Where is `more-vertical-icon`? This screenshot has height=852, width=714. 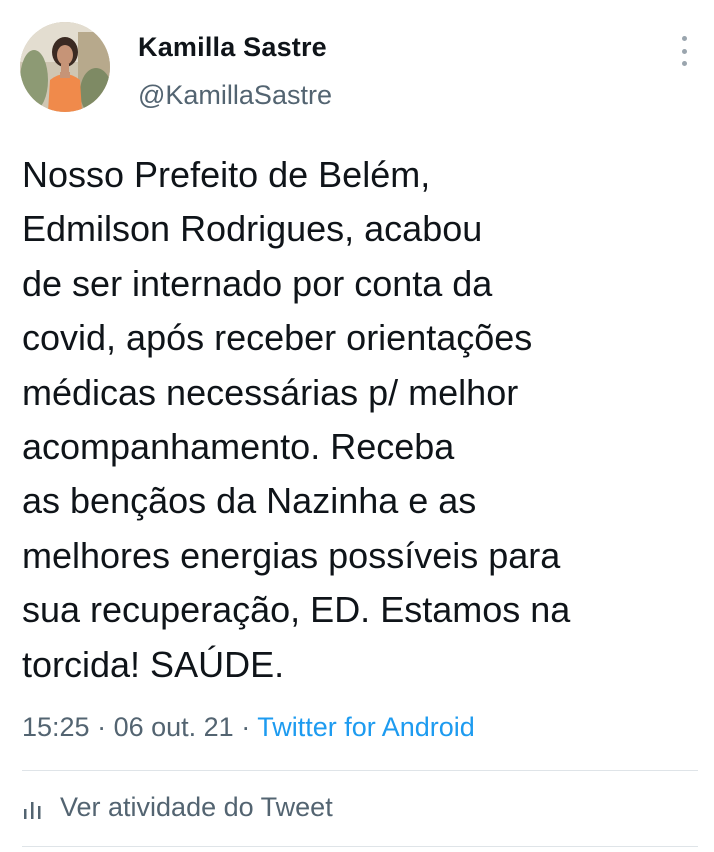 more-vertical-icon is located at coordinates (684, 51).